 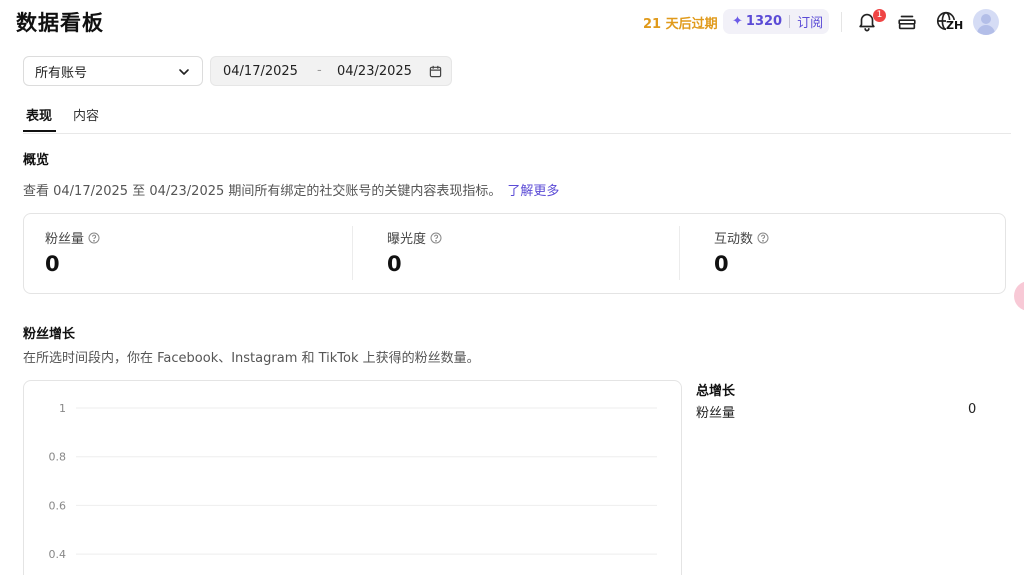 What do you see at coordinates (517, 133) in the screenshot?
I see `tabs-divider` at bounding box center [517, 133].